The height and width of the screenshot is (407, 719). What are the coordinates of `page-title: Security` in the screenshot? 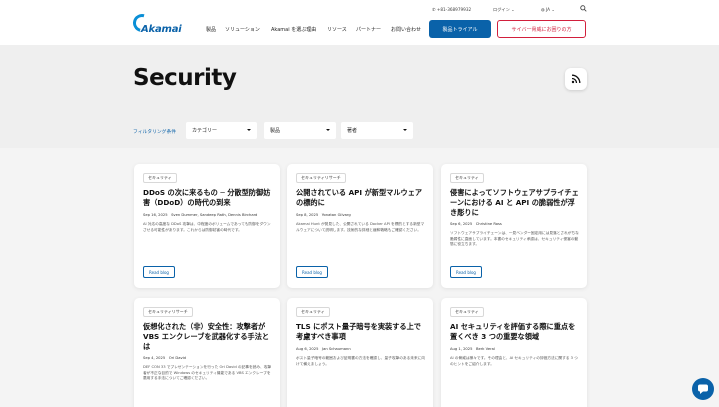 It's located at (185, 78).